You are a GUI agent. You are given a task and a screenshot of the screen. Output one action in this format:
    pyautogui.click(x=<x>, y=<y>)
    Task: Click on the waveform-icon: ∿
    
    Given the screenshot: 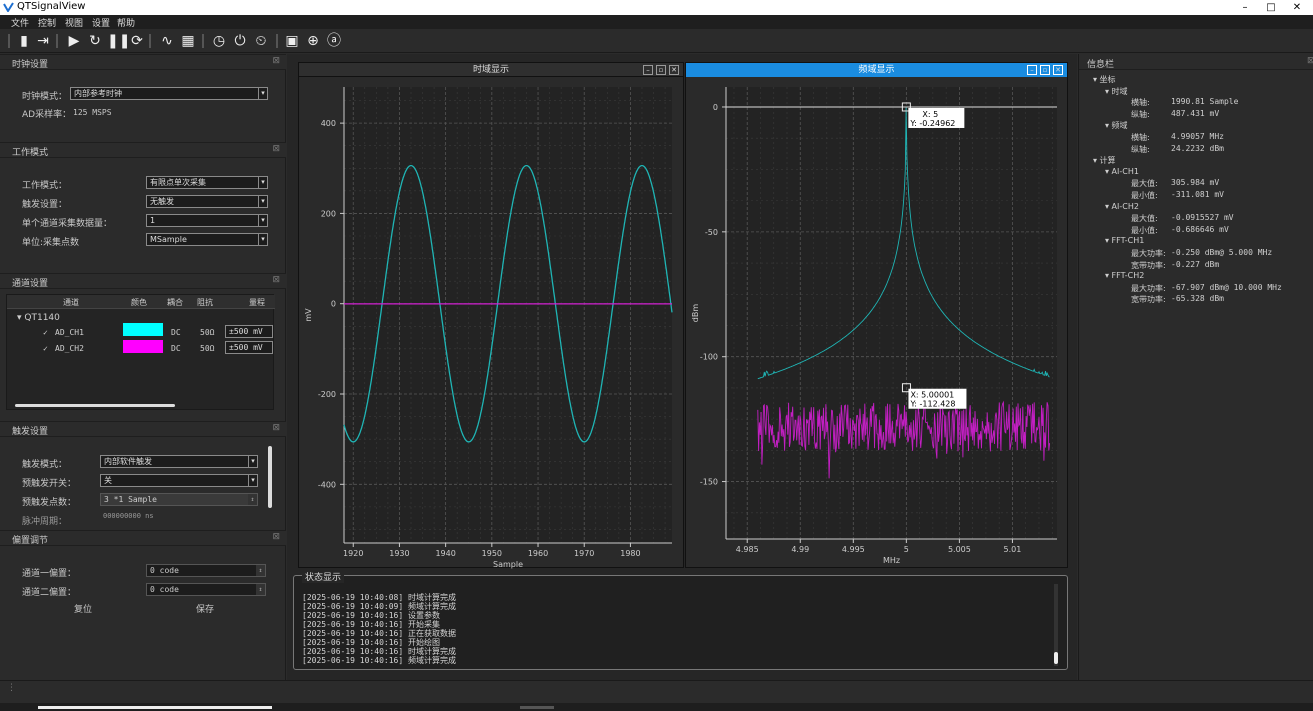 What is the action you would take?
    pyautogui.click(x=167, y=41)
    